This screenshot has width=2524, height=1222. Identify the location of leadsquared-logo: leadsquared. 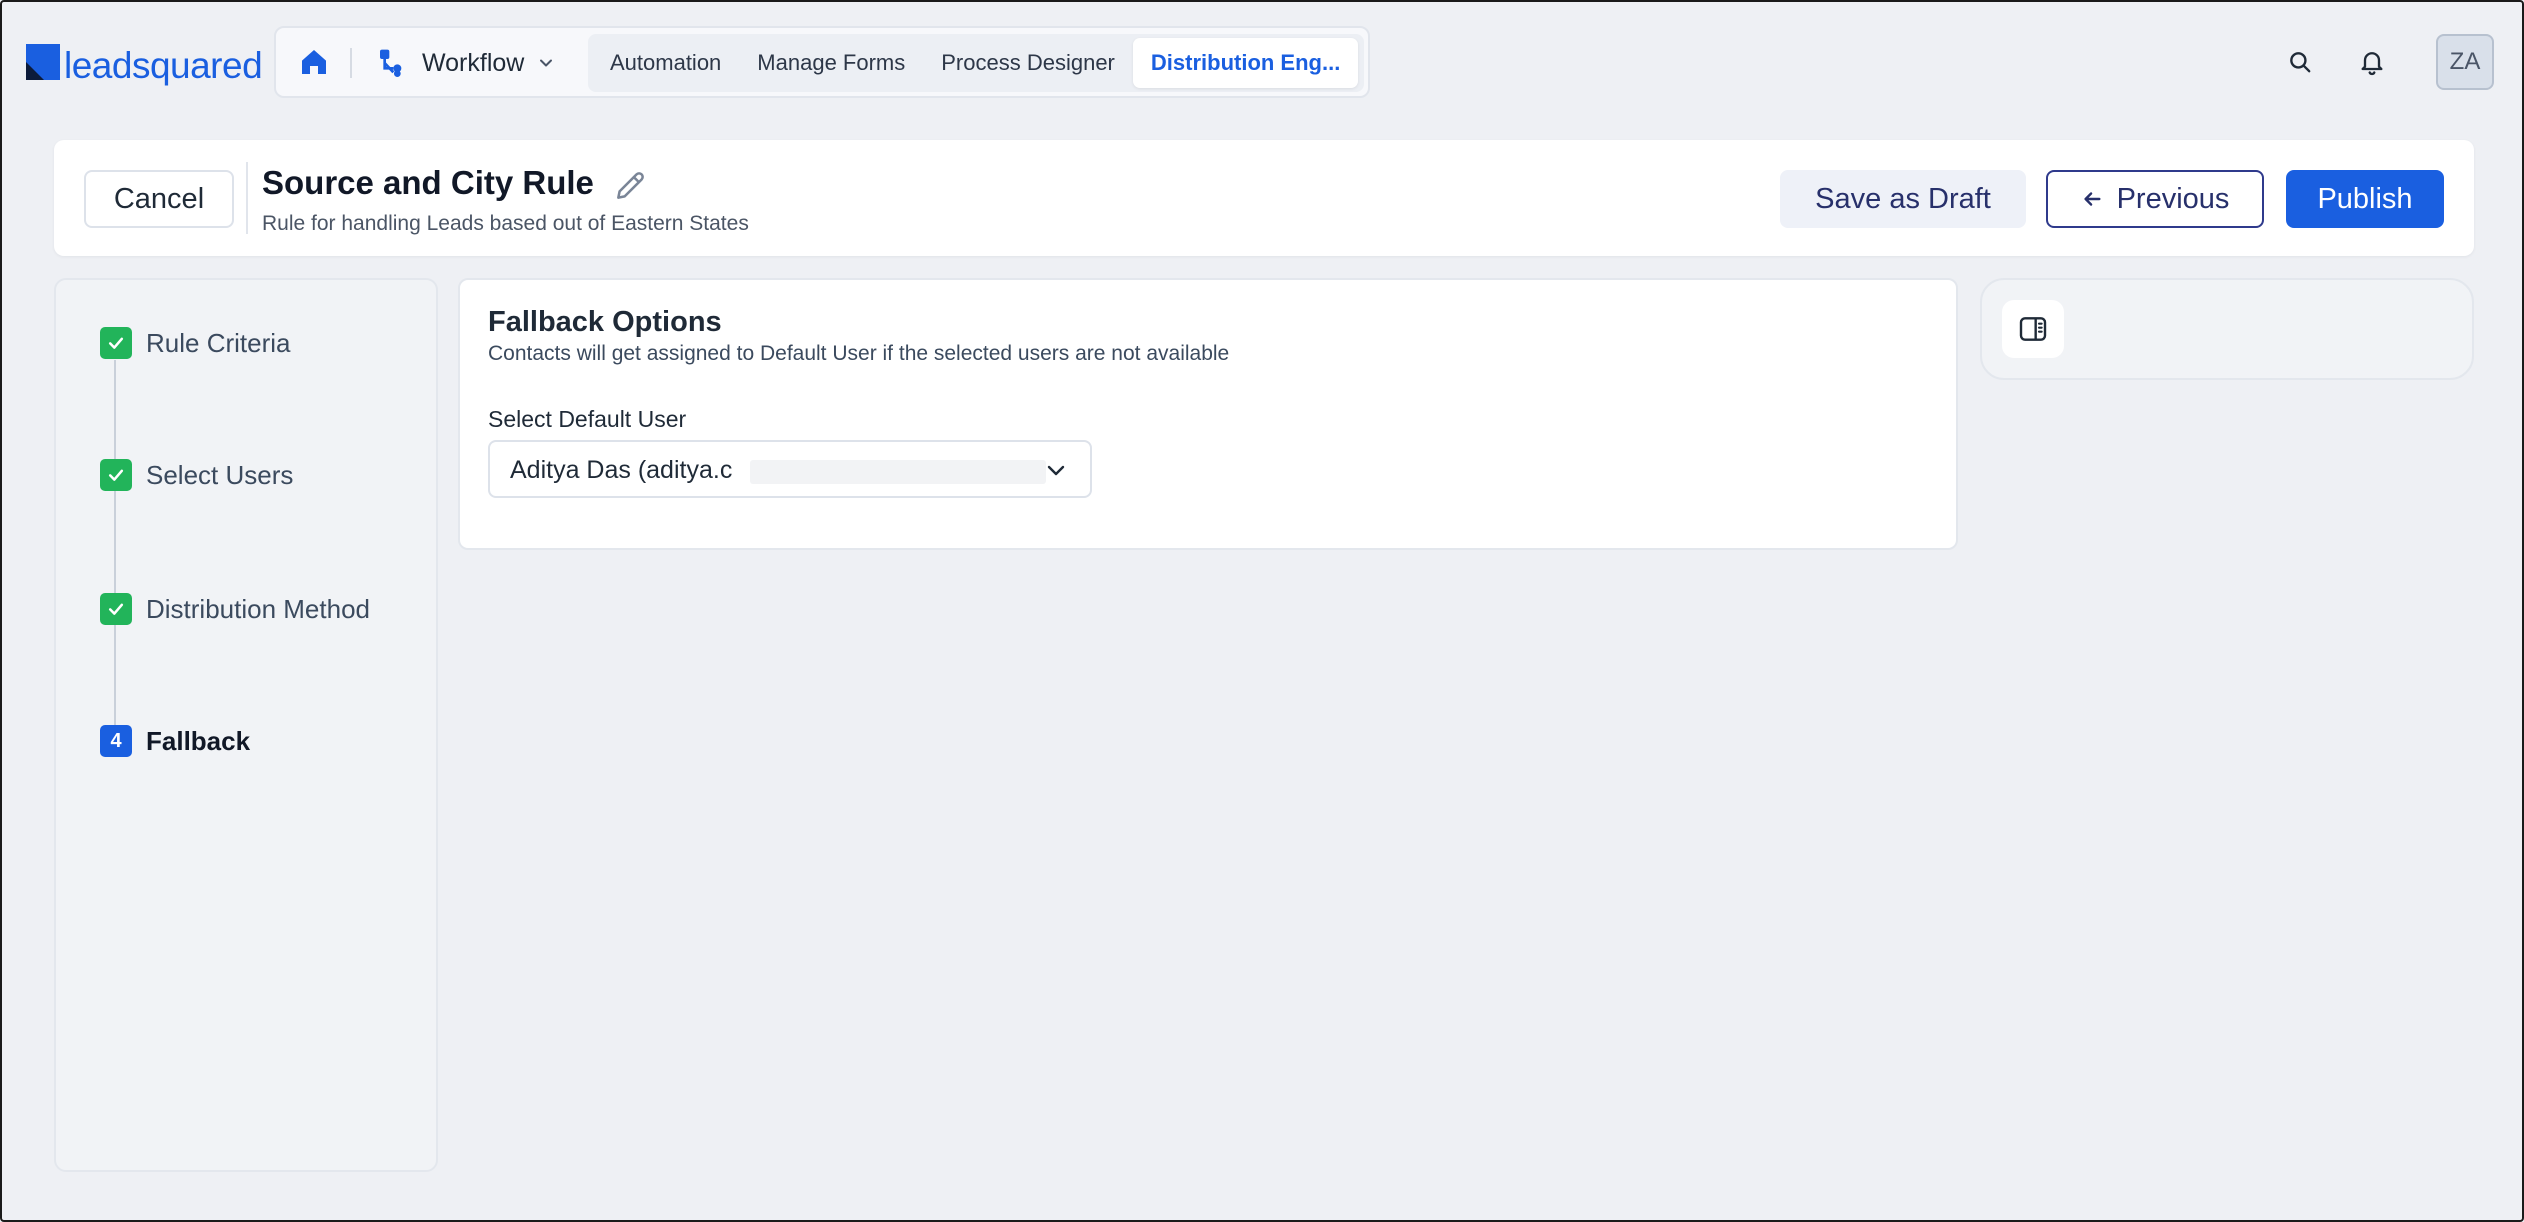
(144, 61).